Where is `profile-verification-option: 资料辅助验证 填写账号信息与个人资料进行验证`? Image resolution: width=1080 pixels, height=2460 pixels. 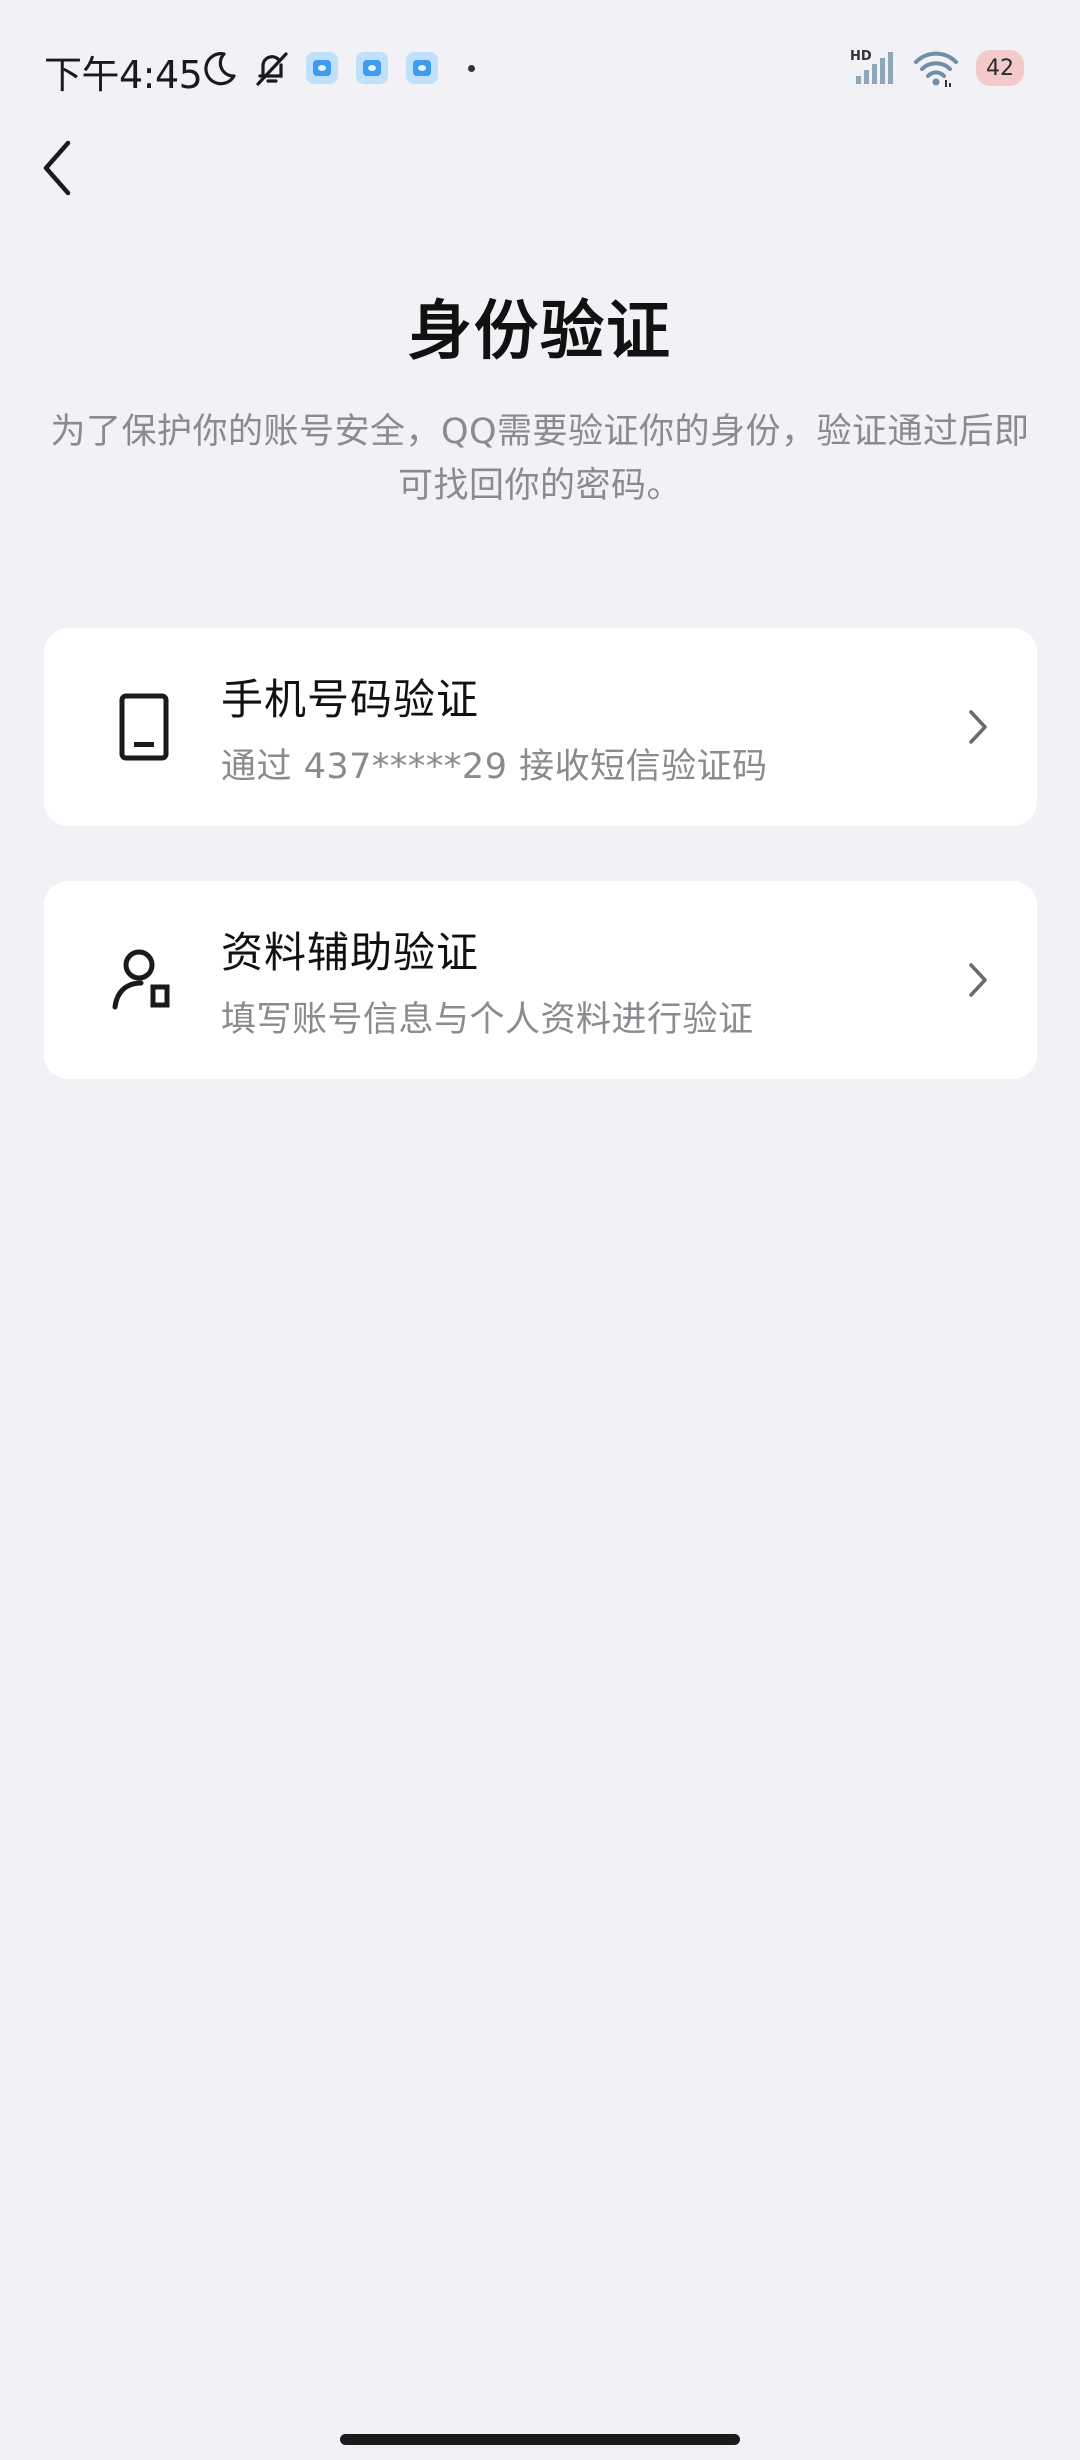
profile-verification-option: 资料辅助验证 填写账号信息与个人资料进行验证 is located at coordinates (540, 980).